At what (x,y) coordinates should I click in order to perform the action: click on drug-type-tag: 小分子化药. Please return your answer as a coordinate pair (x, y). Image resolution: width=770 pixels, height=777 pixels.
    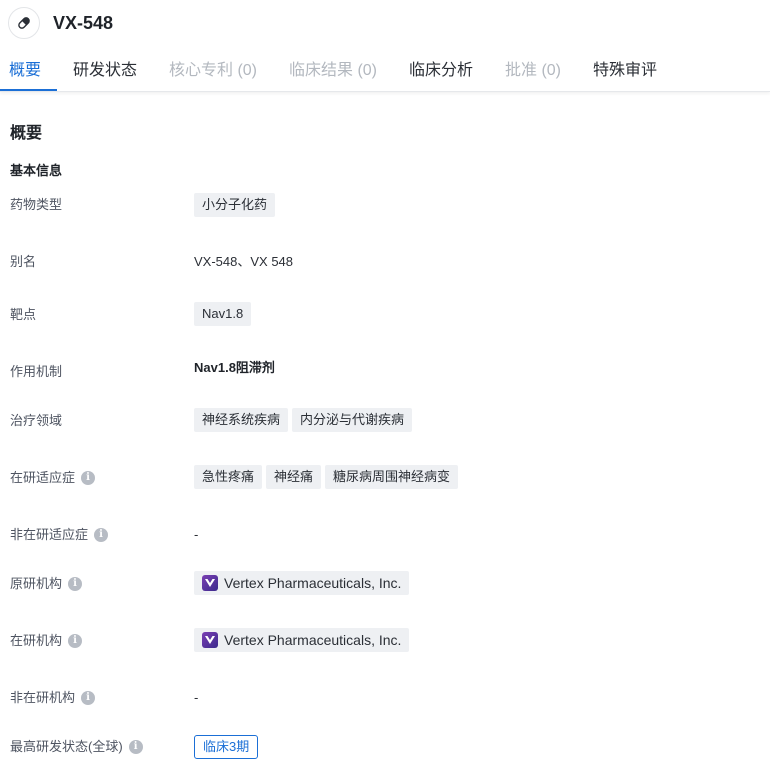
    Looking at the image, I should click on (235, 205).